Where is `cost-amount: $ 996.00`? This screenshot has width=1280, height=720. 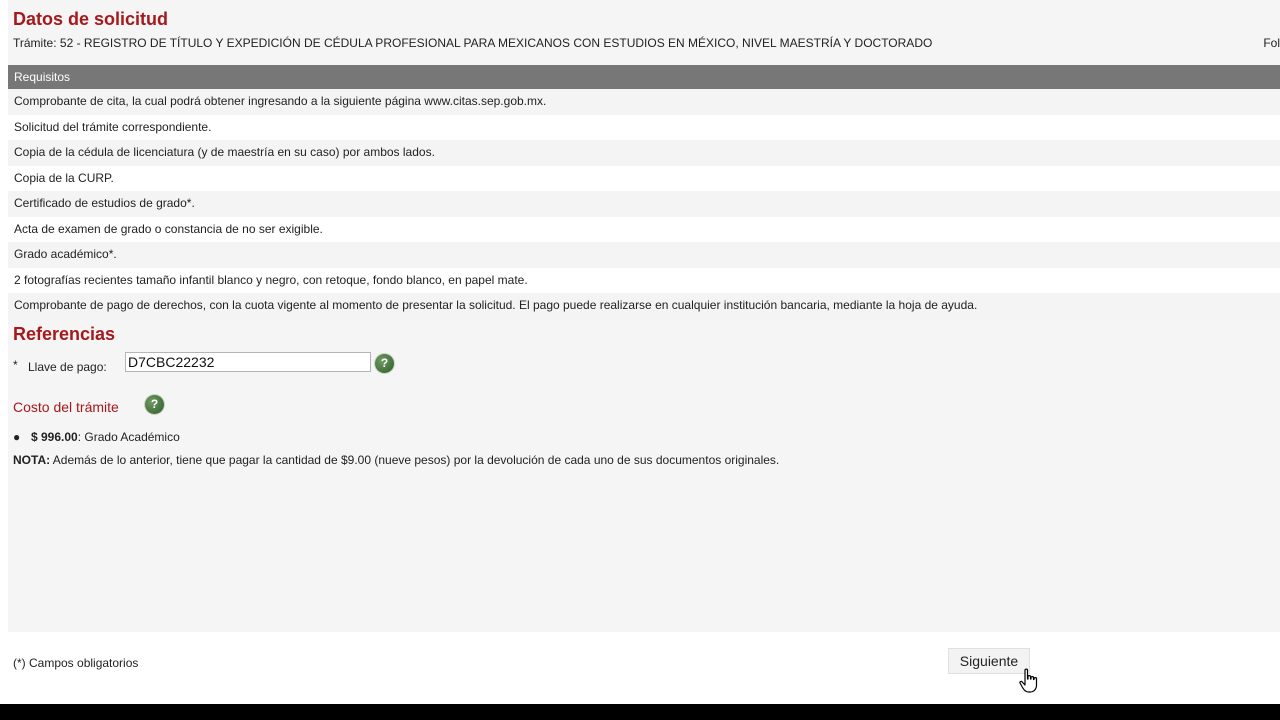
cost-amount: $ 996.00 is located at coordinates (54, 437).